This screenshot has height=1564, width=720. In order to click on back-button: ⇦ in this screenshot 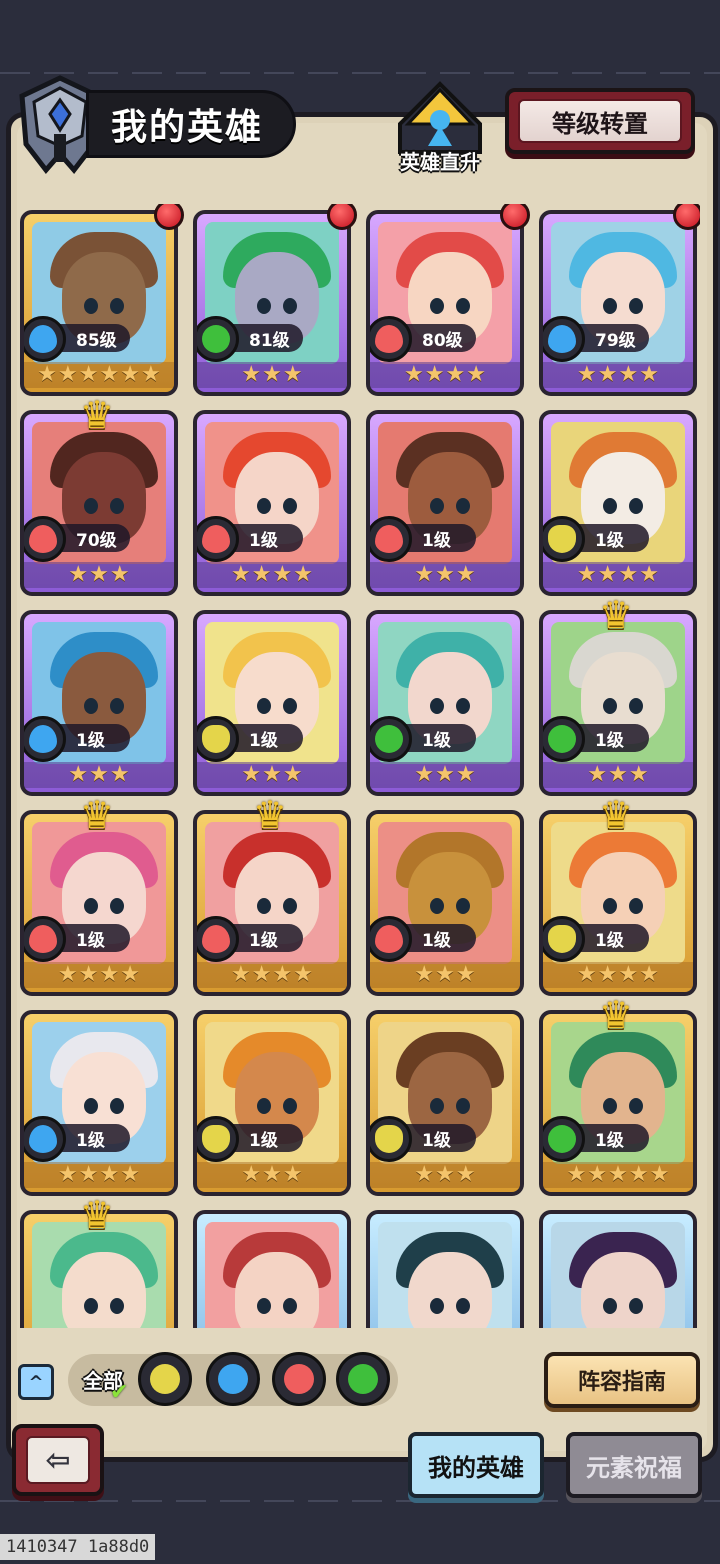, I will do `click(58, 1460)`.